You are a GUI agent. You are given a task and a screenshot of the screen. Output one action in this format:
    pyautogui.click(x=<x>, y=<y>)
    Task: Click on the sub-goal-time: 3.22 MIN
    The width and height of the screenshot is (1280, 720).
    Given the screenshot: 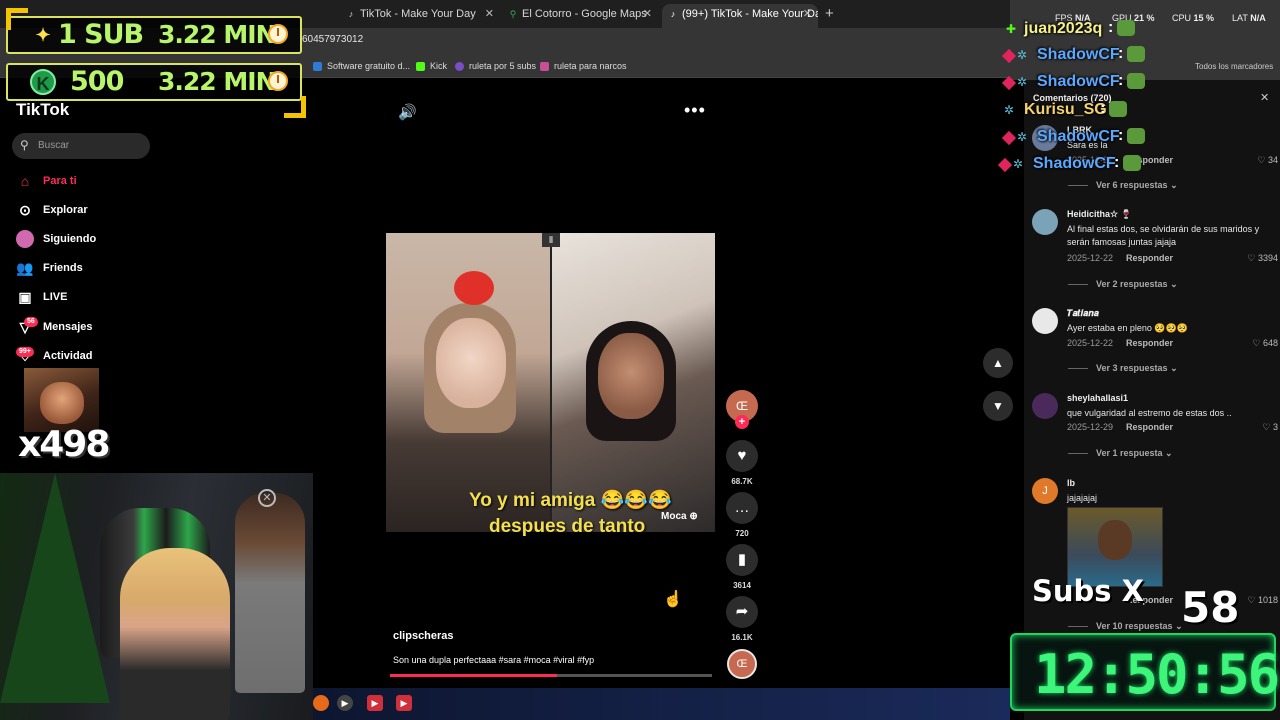 What is the action you would take?
    pyautogui.click(x=217, y=34)
    